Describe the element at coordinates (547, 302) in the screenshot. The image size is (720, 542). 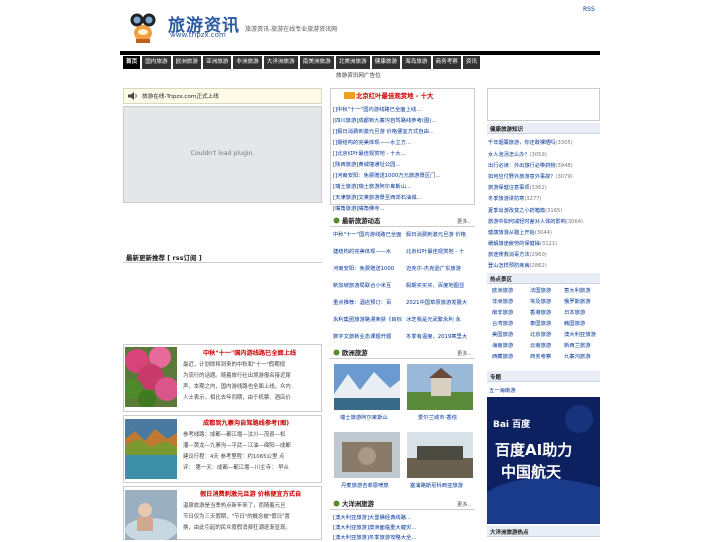
I see `hot-link: 埃及旅游` at that location.